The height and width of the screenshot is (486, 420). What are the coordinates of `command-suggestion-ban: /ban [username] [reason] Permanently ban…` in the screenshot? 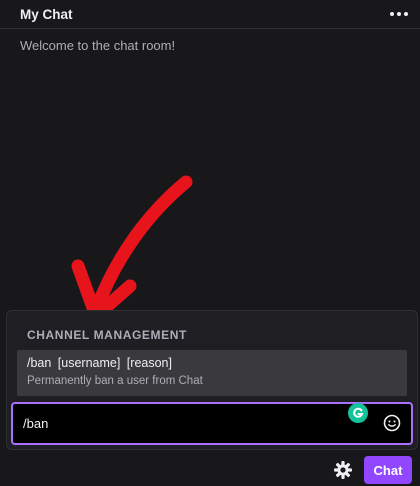 It's located at (212, 373).